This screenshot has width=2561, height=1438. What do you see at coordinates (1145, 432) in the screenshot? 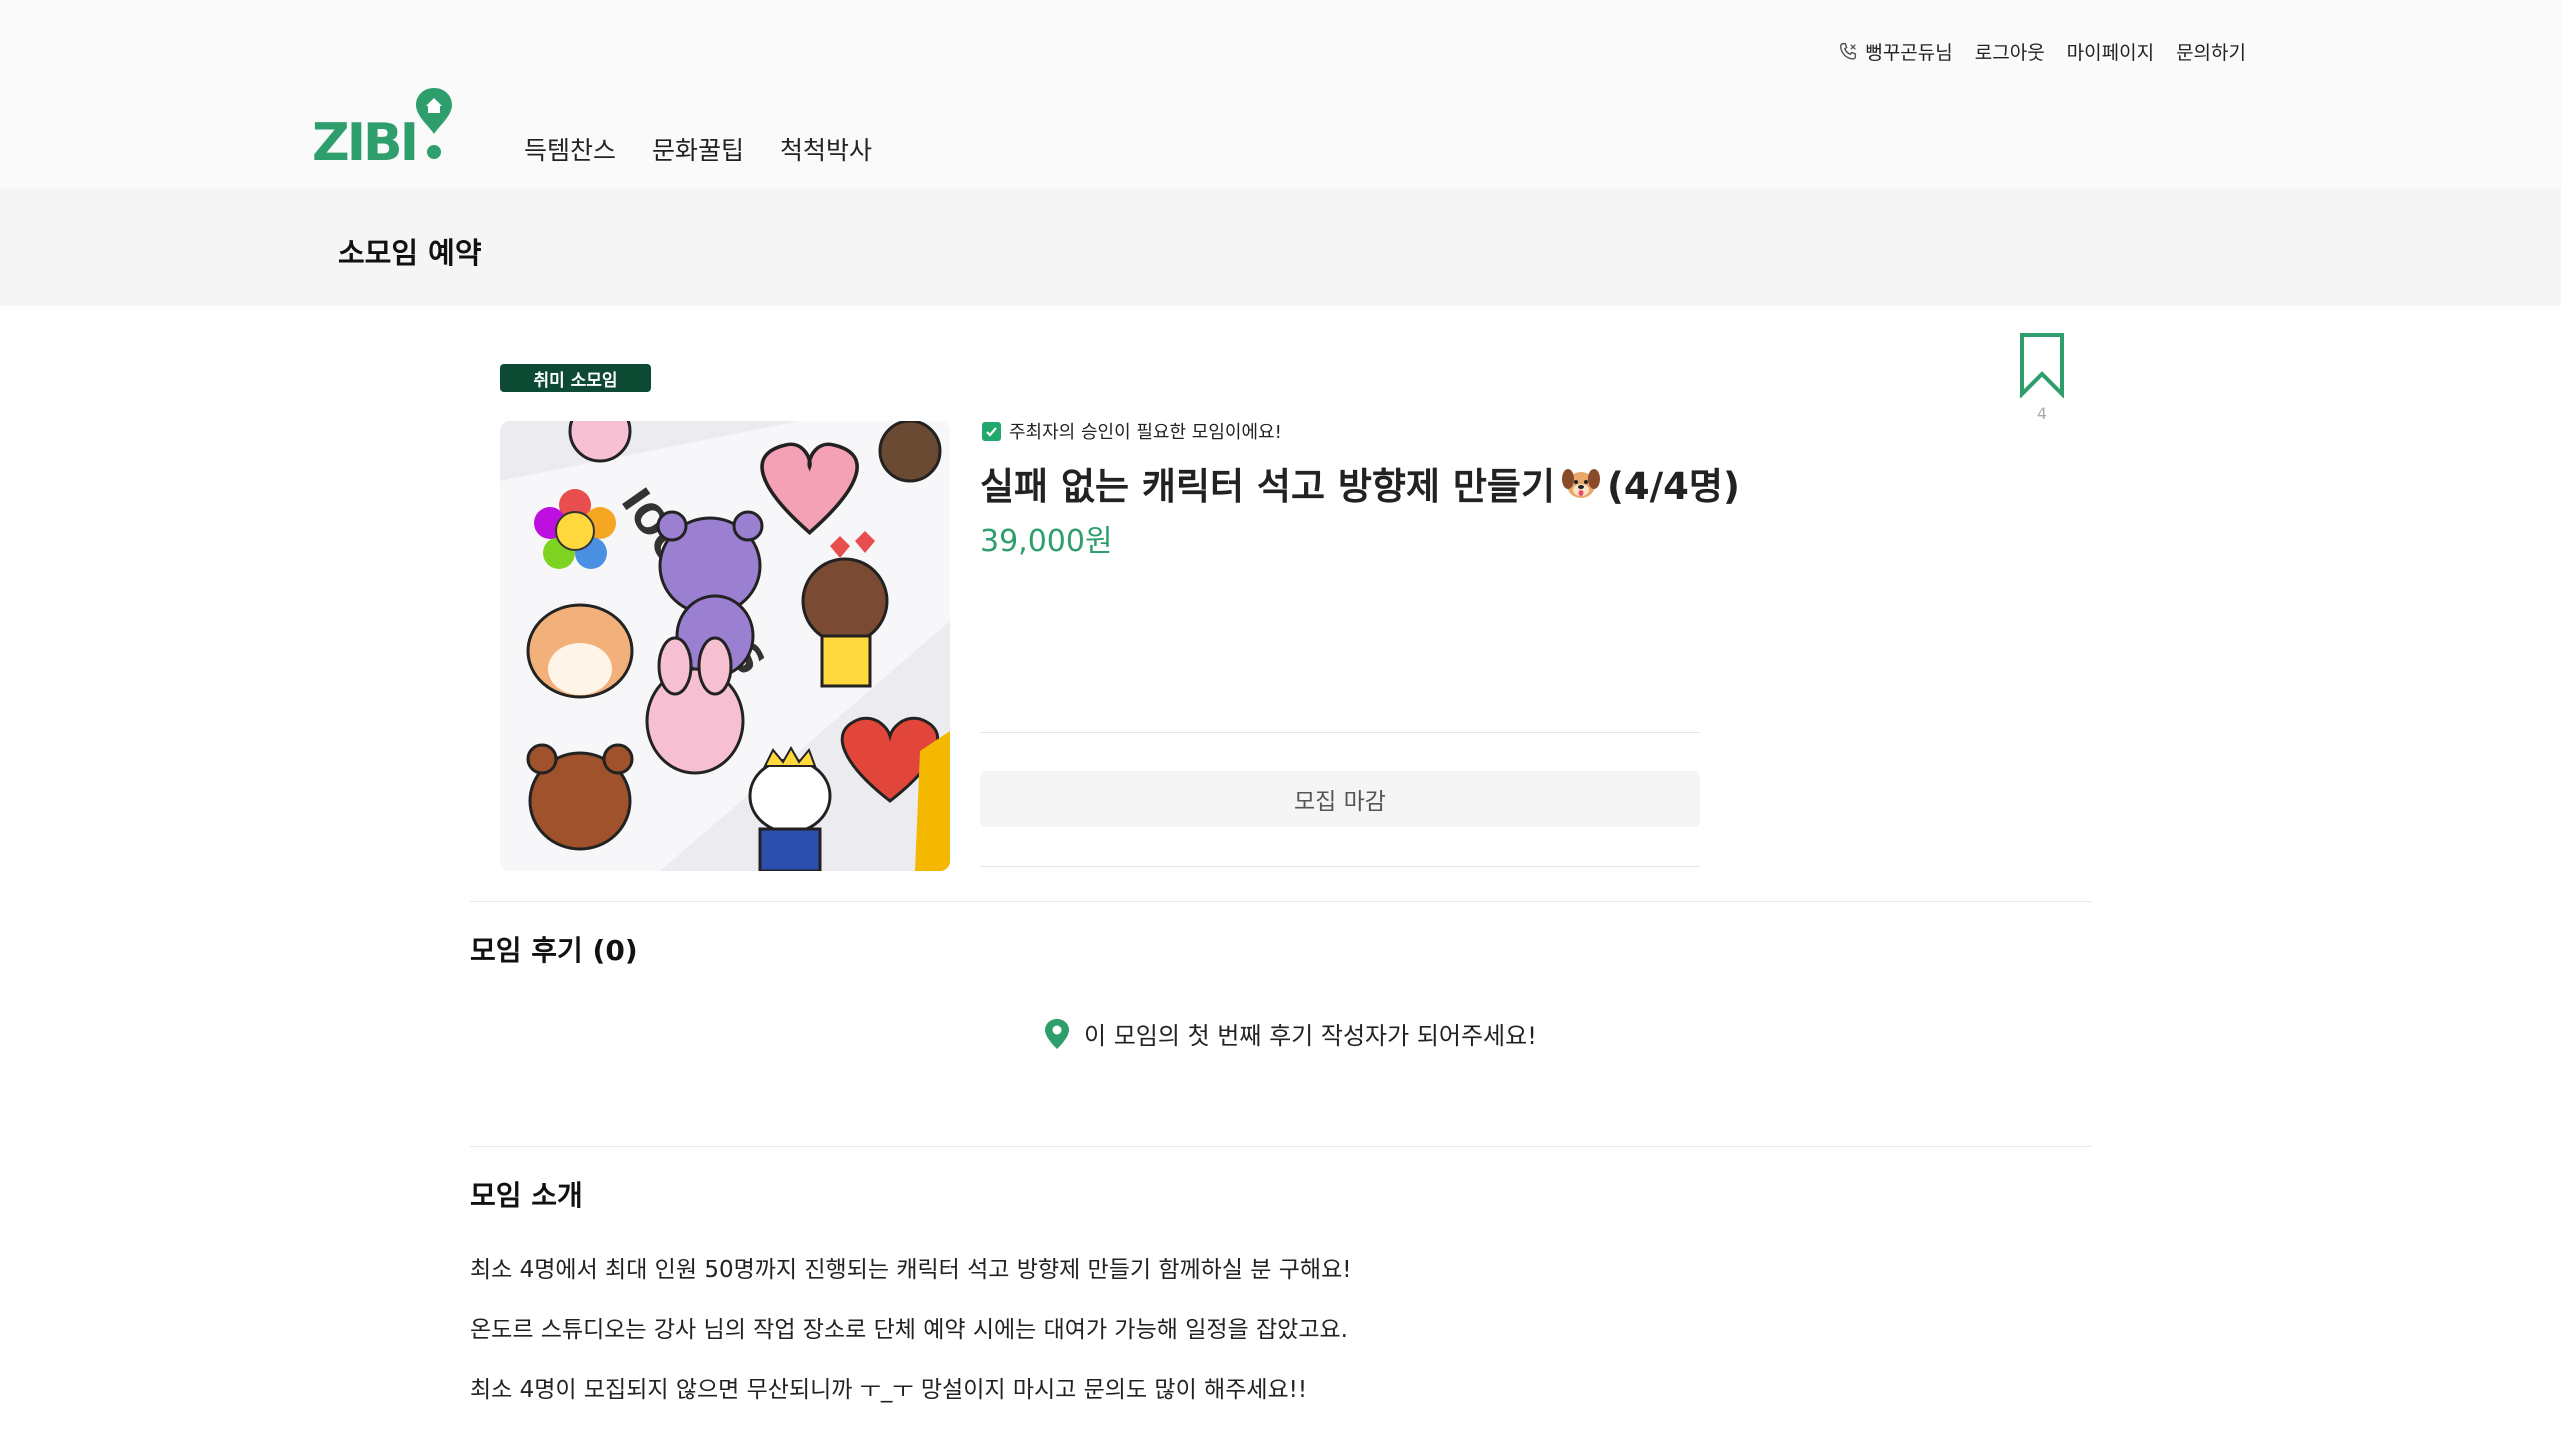
I see `approval-text: 주최자의 승인이 필요한 모임이에요!` at bounding box center [1145, 432].